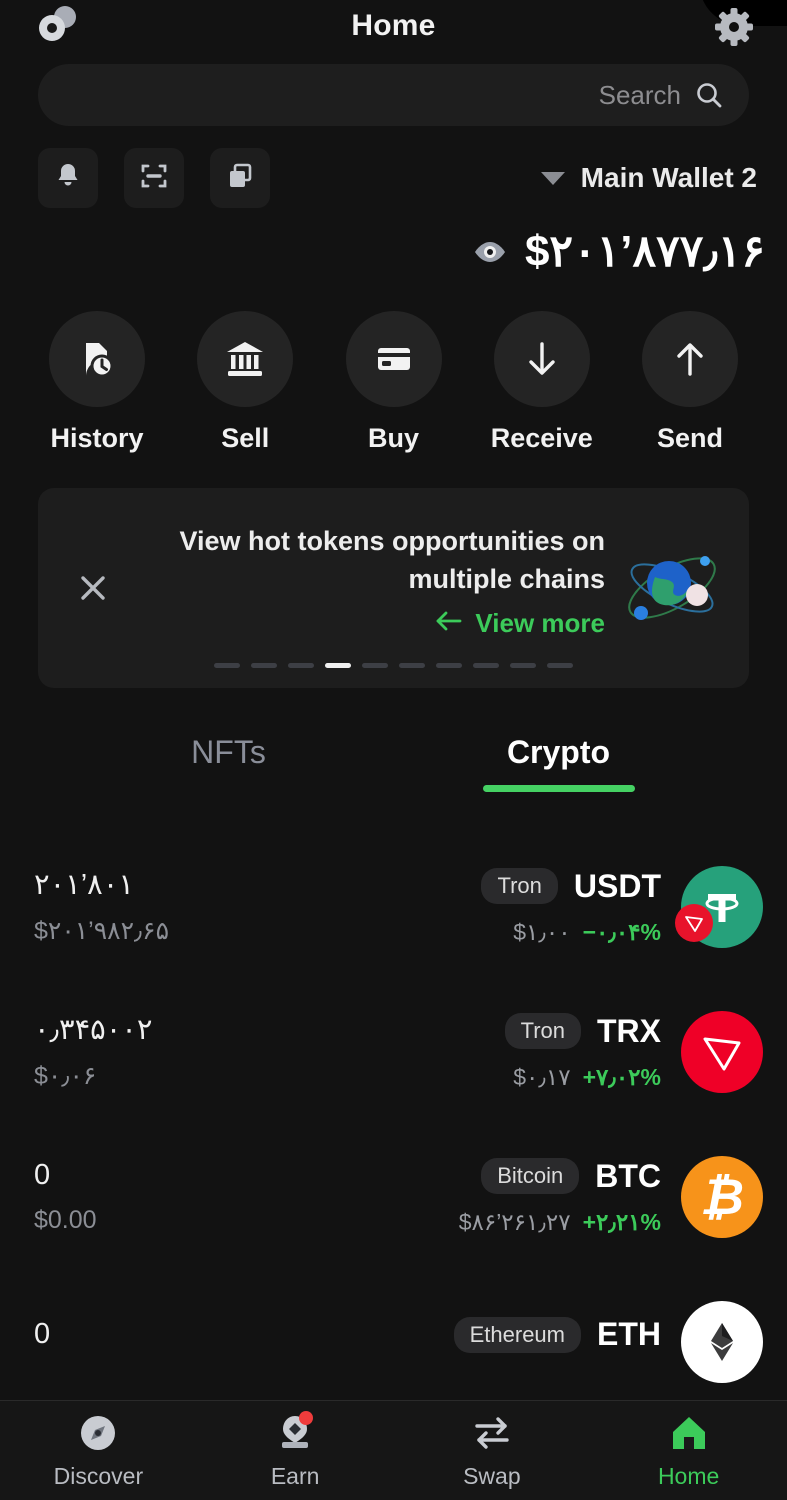 This screenshot has width=787, height=1500. I want to click on chain-chip: Ethereum, so click(517, 1334).